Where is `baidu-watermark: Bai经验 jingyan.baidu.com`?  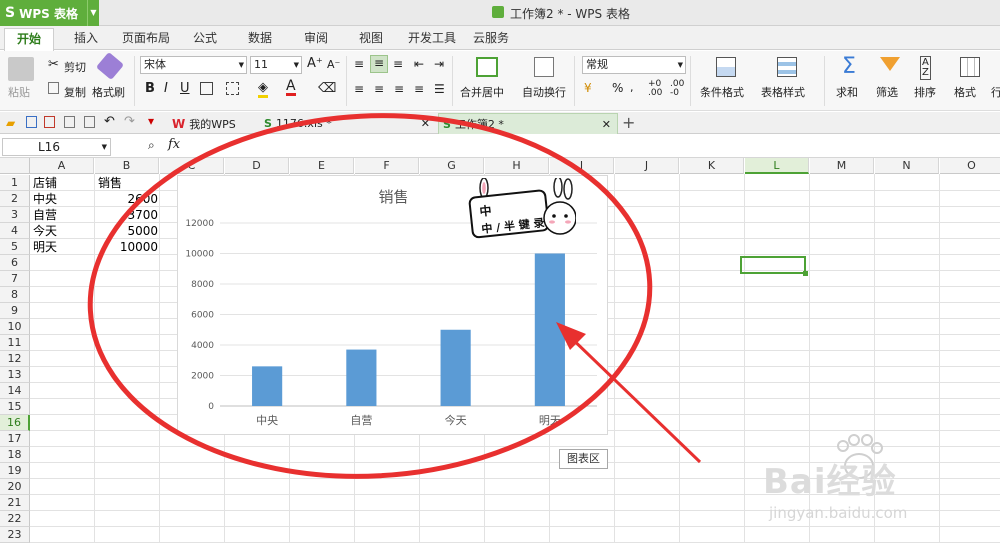
baidu-watermark: Bai经验 jingyan.baidu.com is located at coordinates (877, 483).